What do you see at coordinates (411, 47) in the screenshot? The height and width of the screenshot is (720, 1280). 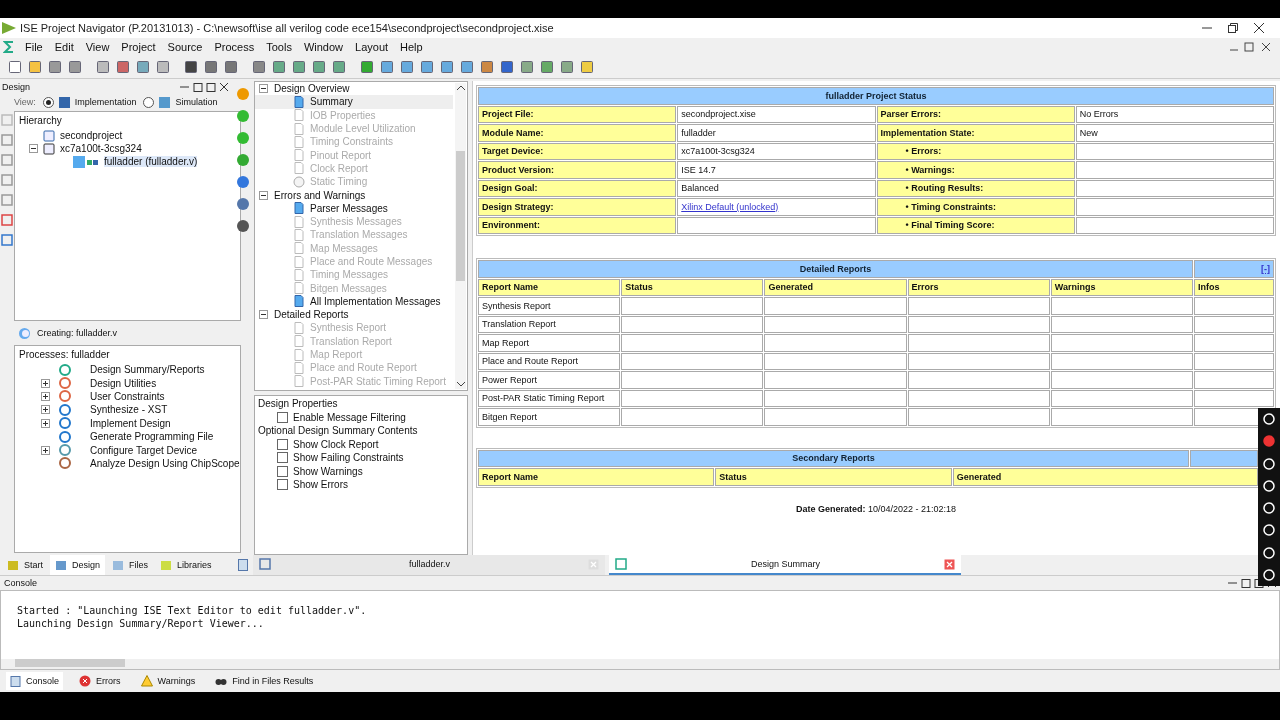 I see `menu-item: Help` at bounding box center [411, 47].